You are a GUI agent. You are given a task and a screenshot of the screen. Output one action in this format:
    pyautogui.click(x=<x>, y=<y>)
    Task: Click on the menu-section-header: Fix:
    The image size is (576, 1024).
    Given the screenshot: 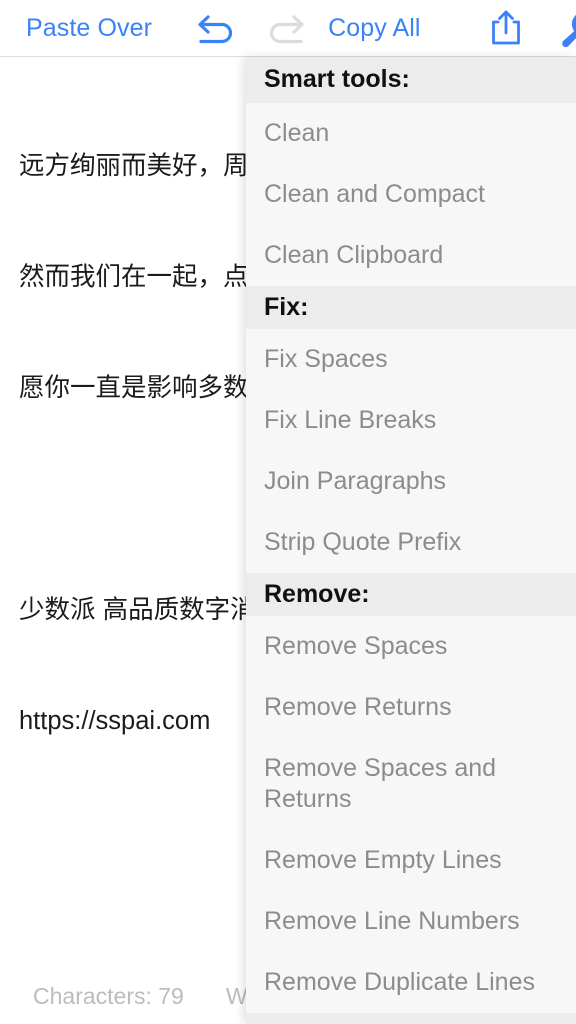 What is the action you would take?
    pyautogui.click(x=411, y=307)
    